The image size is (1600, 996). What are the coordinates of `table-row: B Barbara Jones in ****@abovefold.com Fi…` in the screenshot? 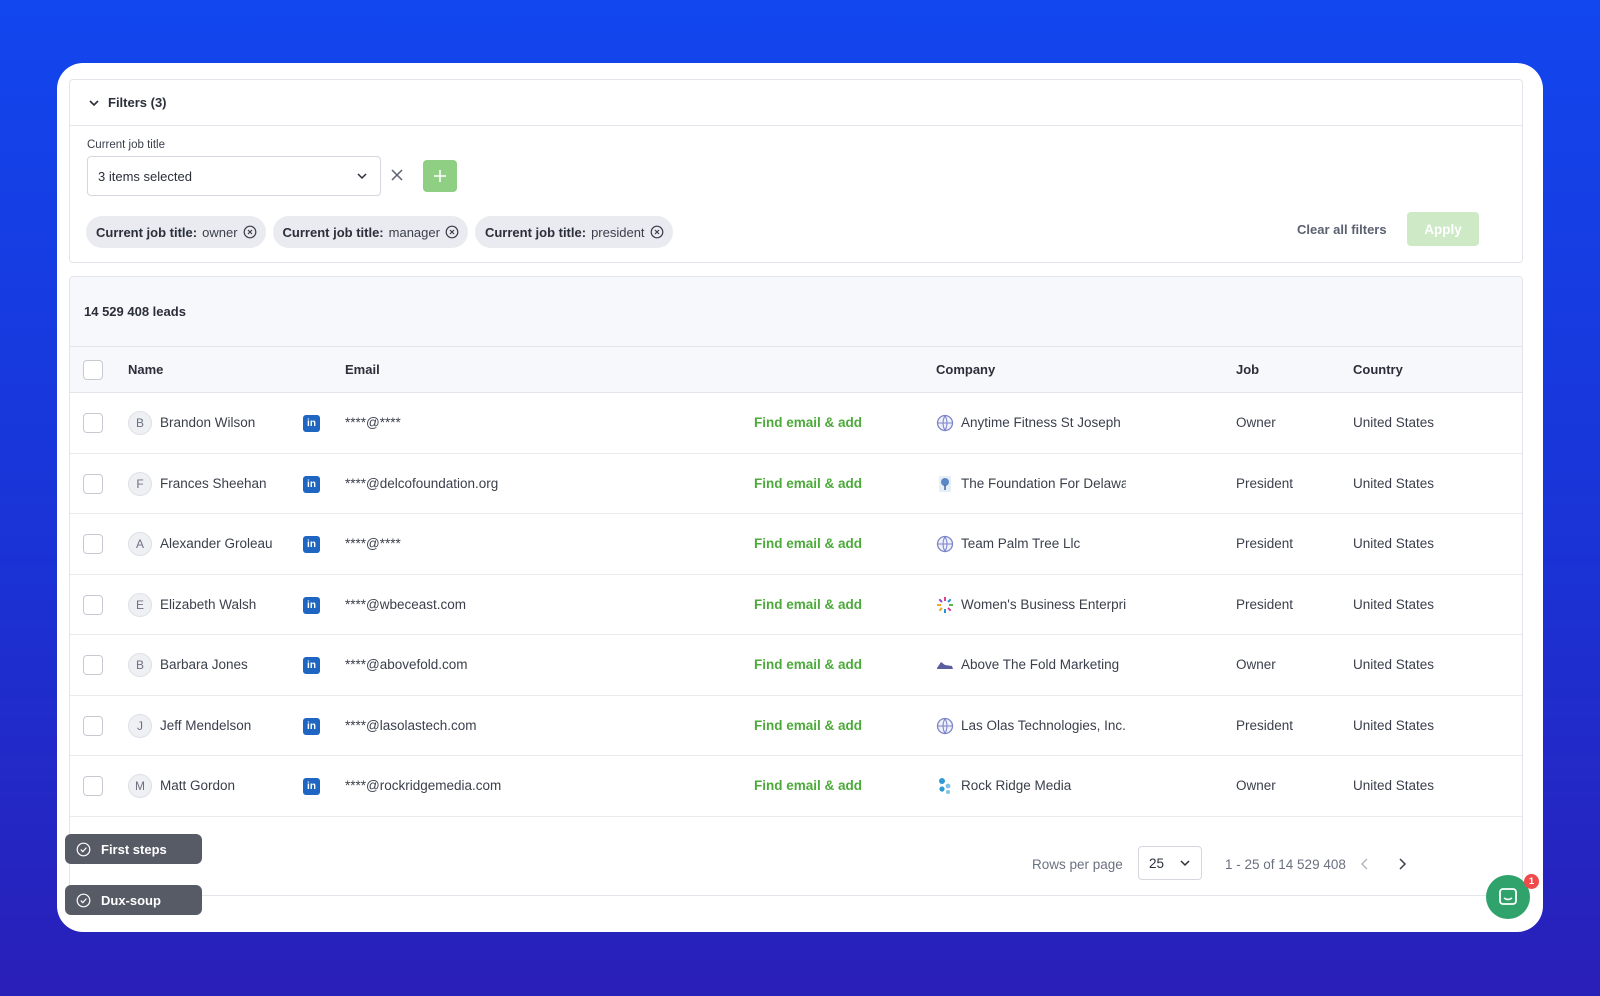 It's located at (796, 665).